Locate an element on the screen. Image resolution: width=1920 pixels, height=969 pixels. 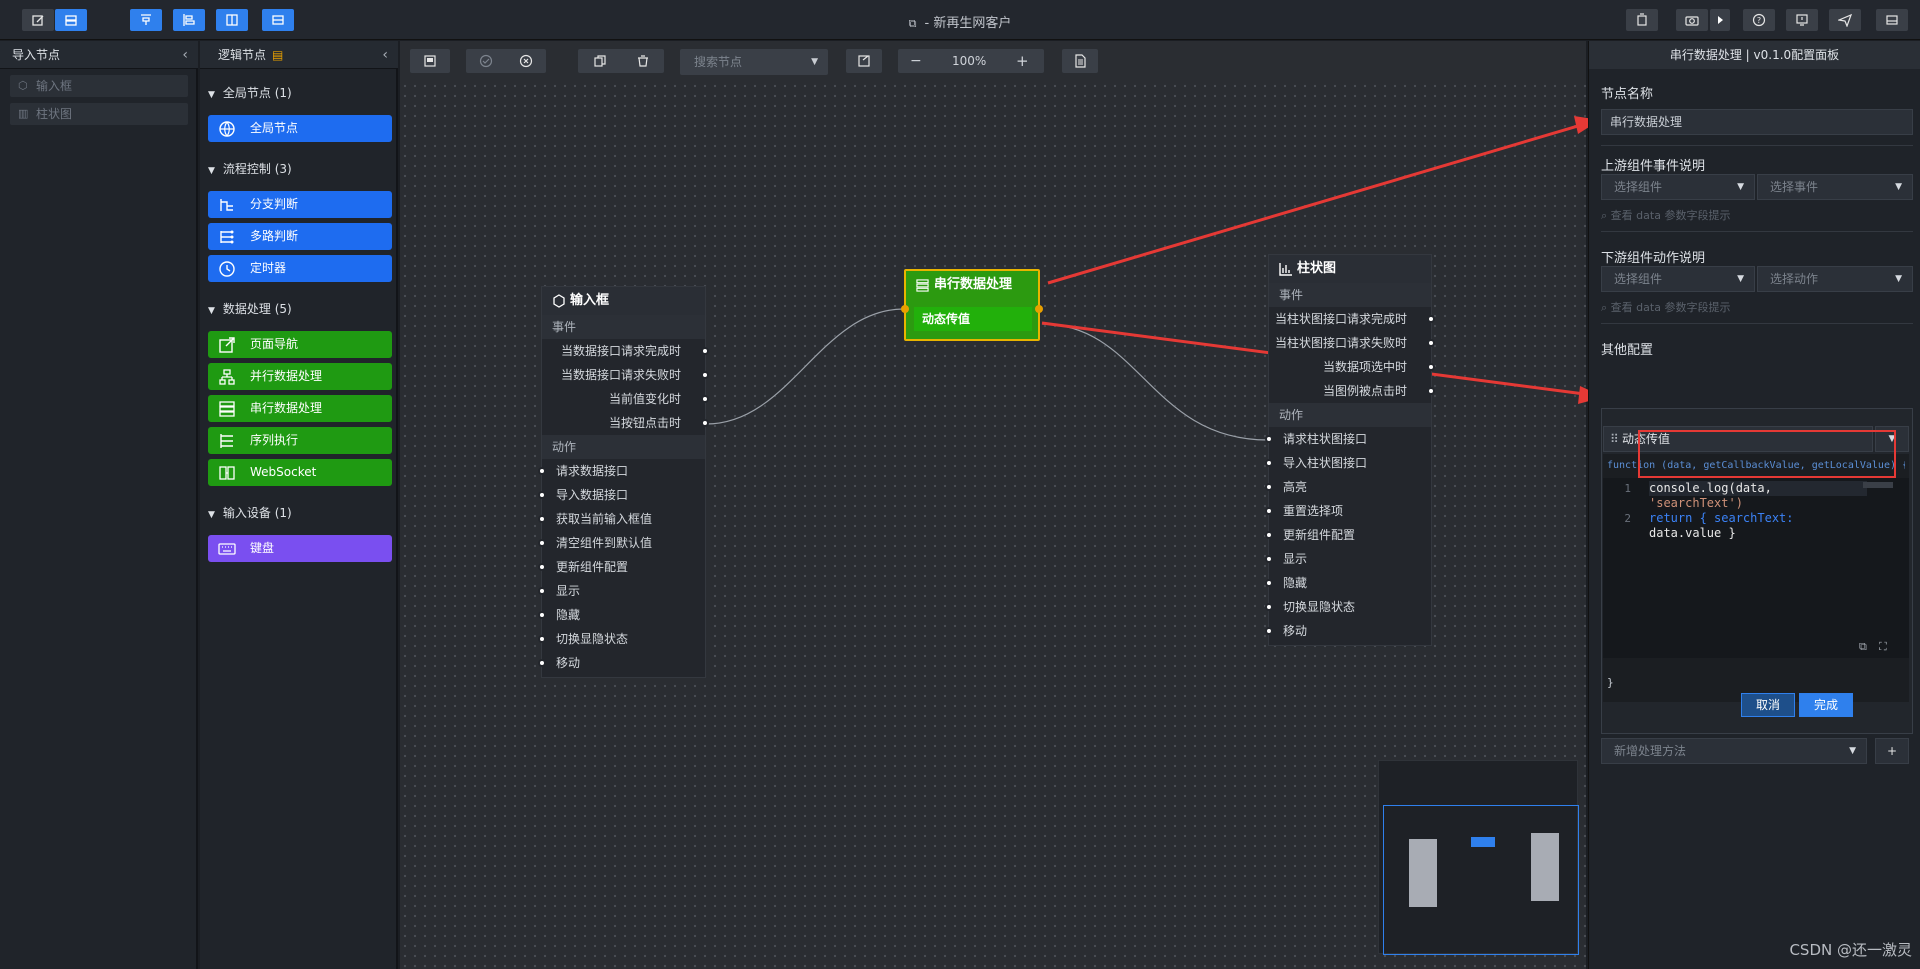
upstream-hint-link: ⌕ 查看 data 参数字段提示 is located at coordinates (1665, 215).